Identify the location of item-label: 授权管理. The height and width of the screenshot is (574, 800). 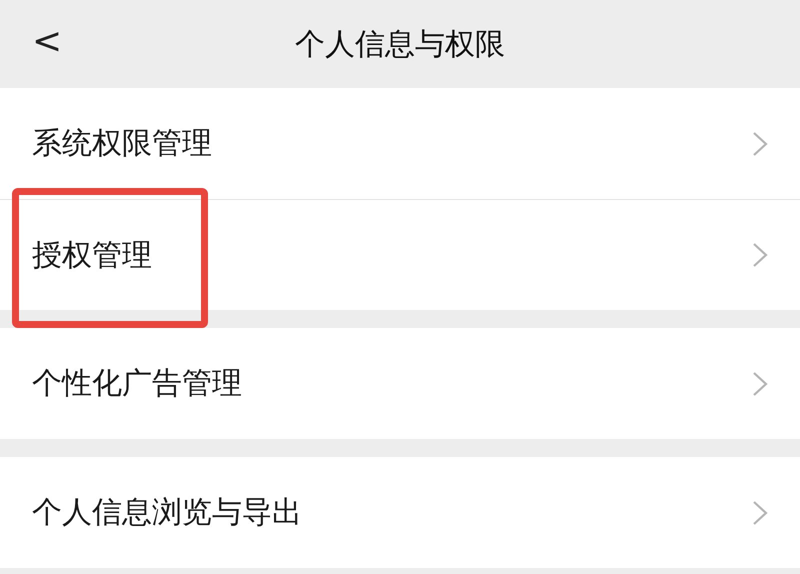
(92, 255).